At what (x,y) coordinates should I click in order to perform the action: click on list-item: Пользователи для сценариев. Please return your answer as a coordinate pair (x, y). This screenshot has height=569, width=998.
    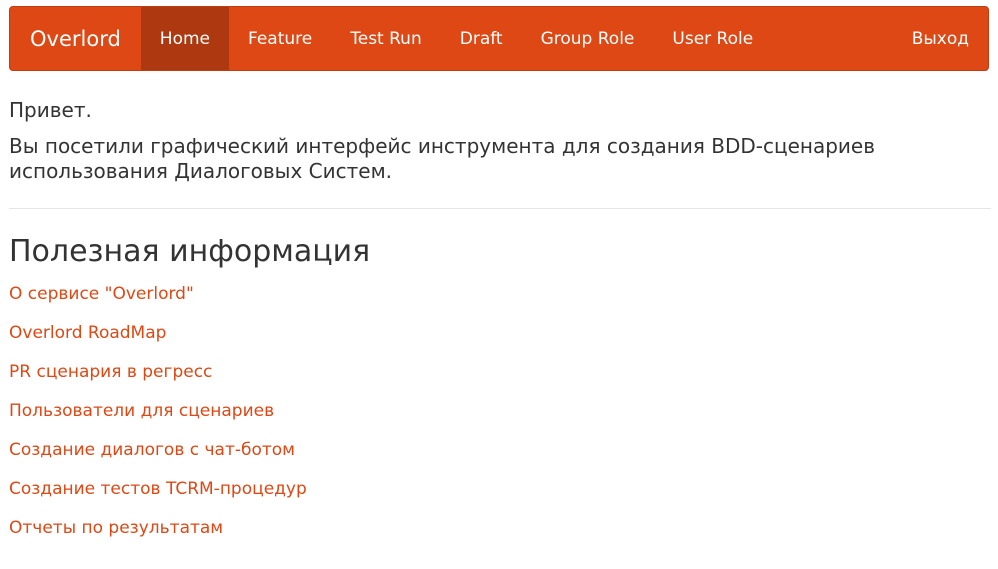
    Looking at the image, I should click on (500, 420).